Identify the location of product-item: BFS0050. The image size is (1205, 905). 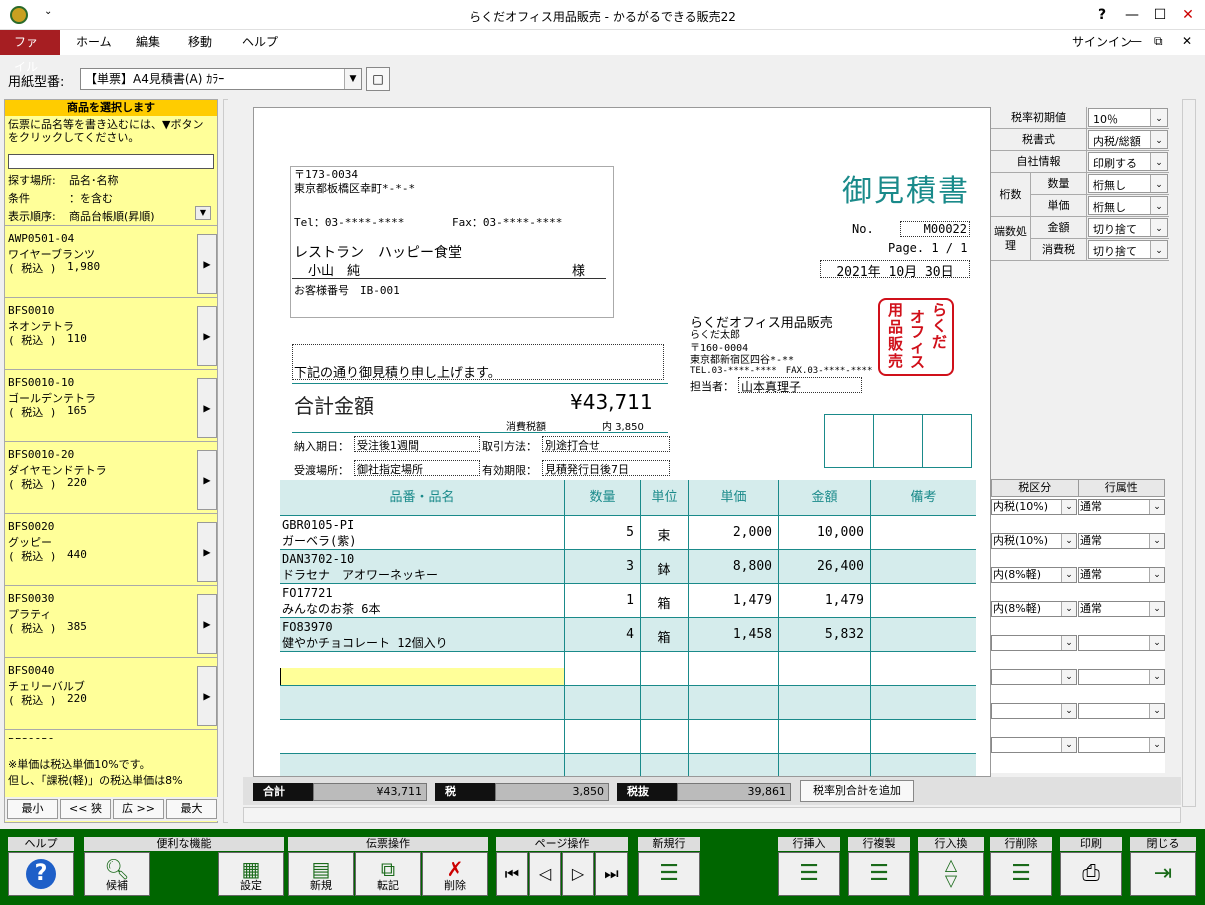
(111, 734).